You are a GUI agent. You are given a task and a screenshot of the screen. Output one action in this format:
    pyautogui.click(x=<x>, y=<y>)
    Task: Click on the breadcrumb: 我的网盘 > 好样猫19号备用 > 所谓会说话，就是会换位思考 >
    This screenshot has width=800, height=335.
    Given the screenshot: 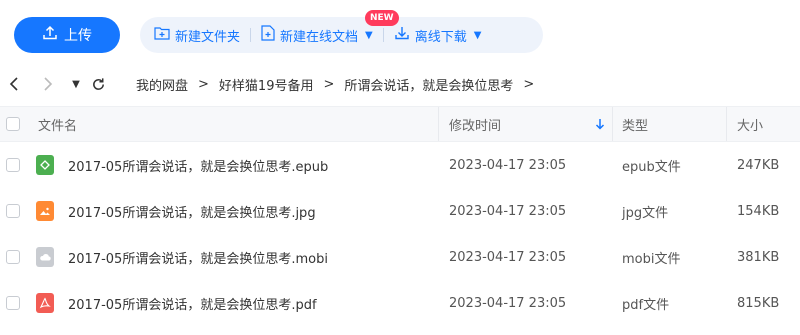 What is the action you would take?
    pyautogui.click(x=335, y=84)
    